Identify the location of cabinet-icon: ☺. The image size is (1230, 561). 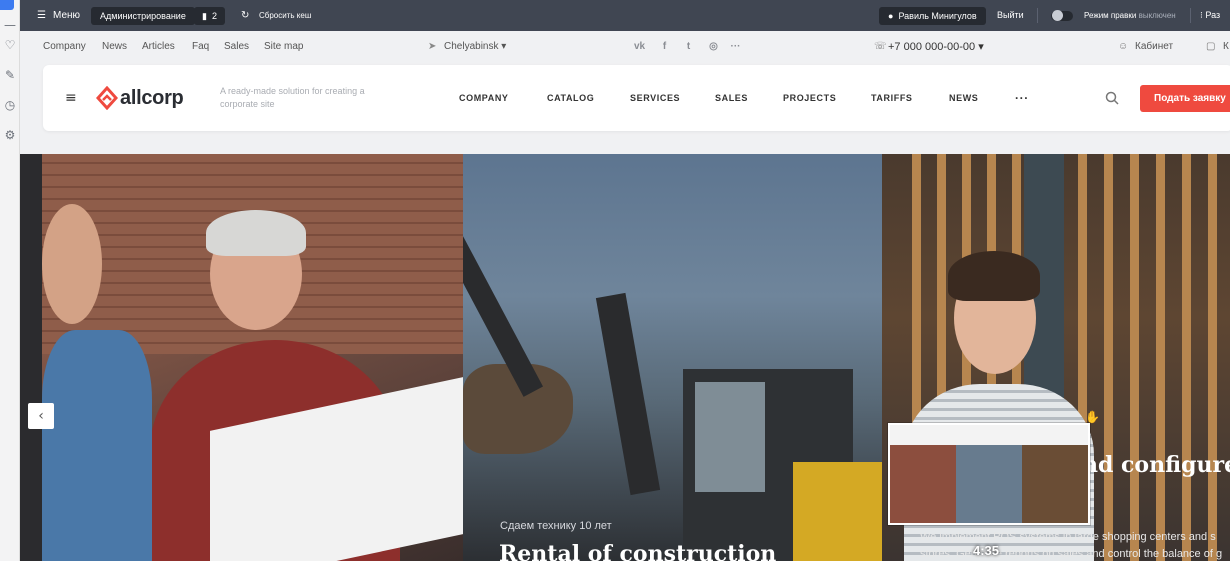
(1123, 46).